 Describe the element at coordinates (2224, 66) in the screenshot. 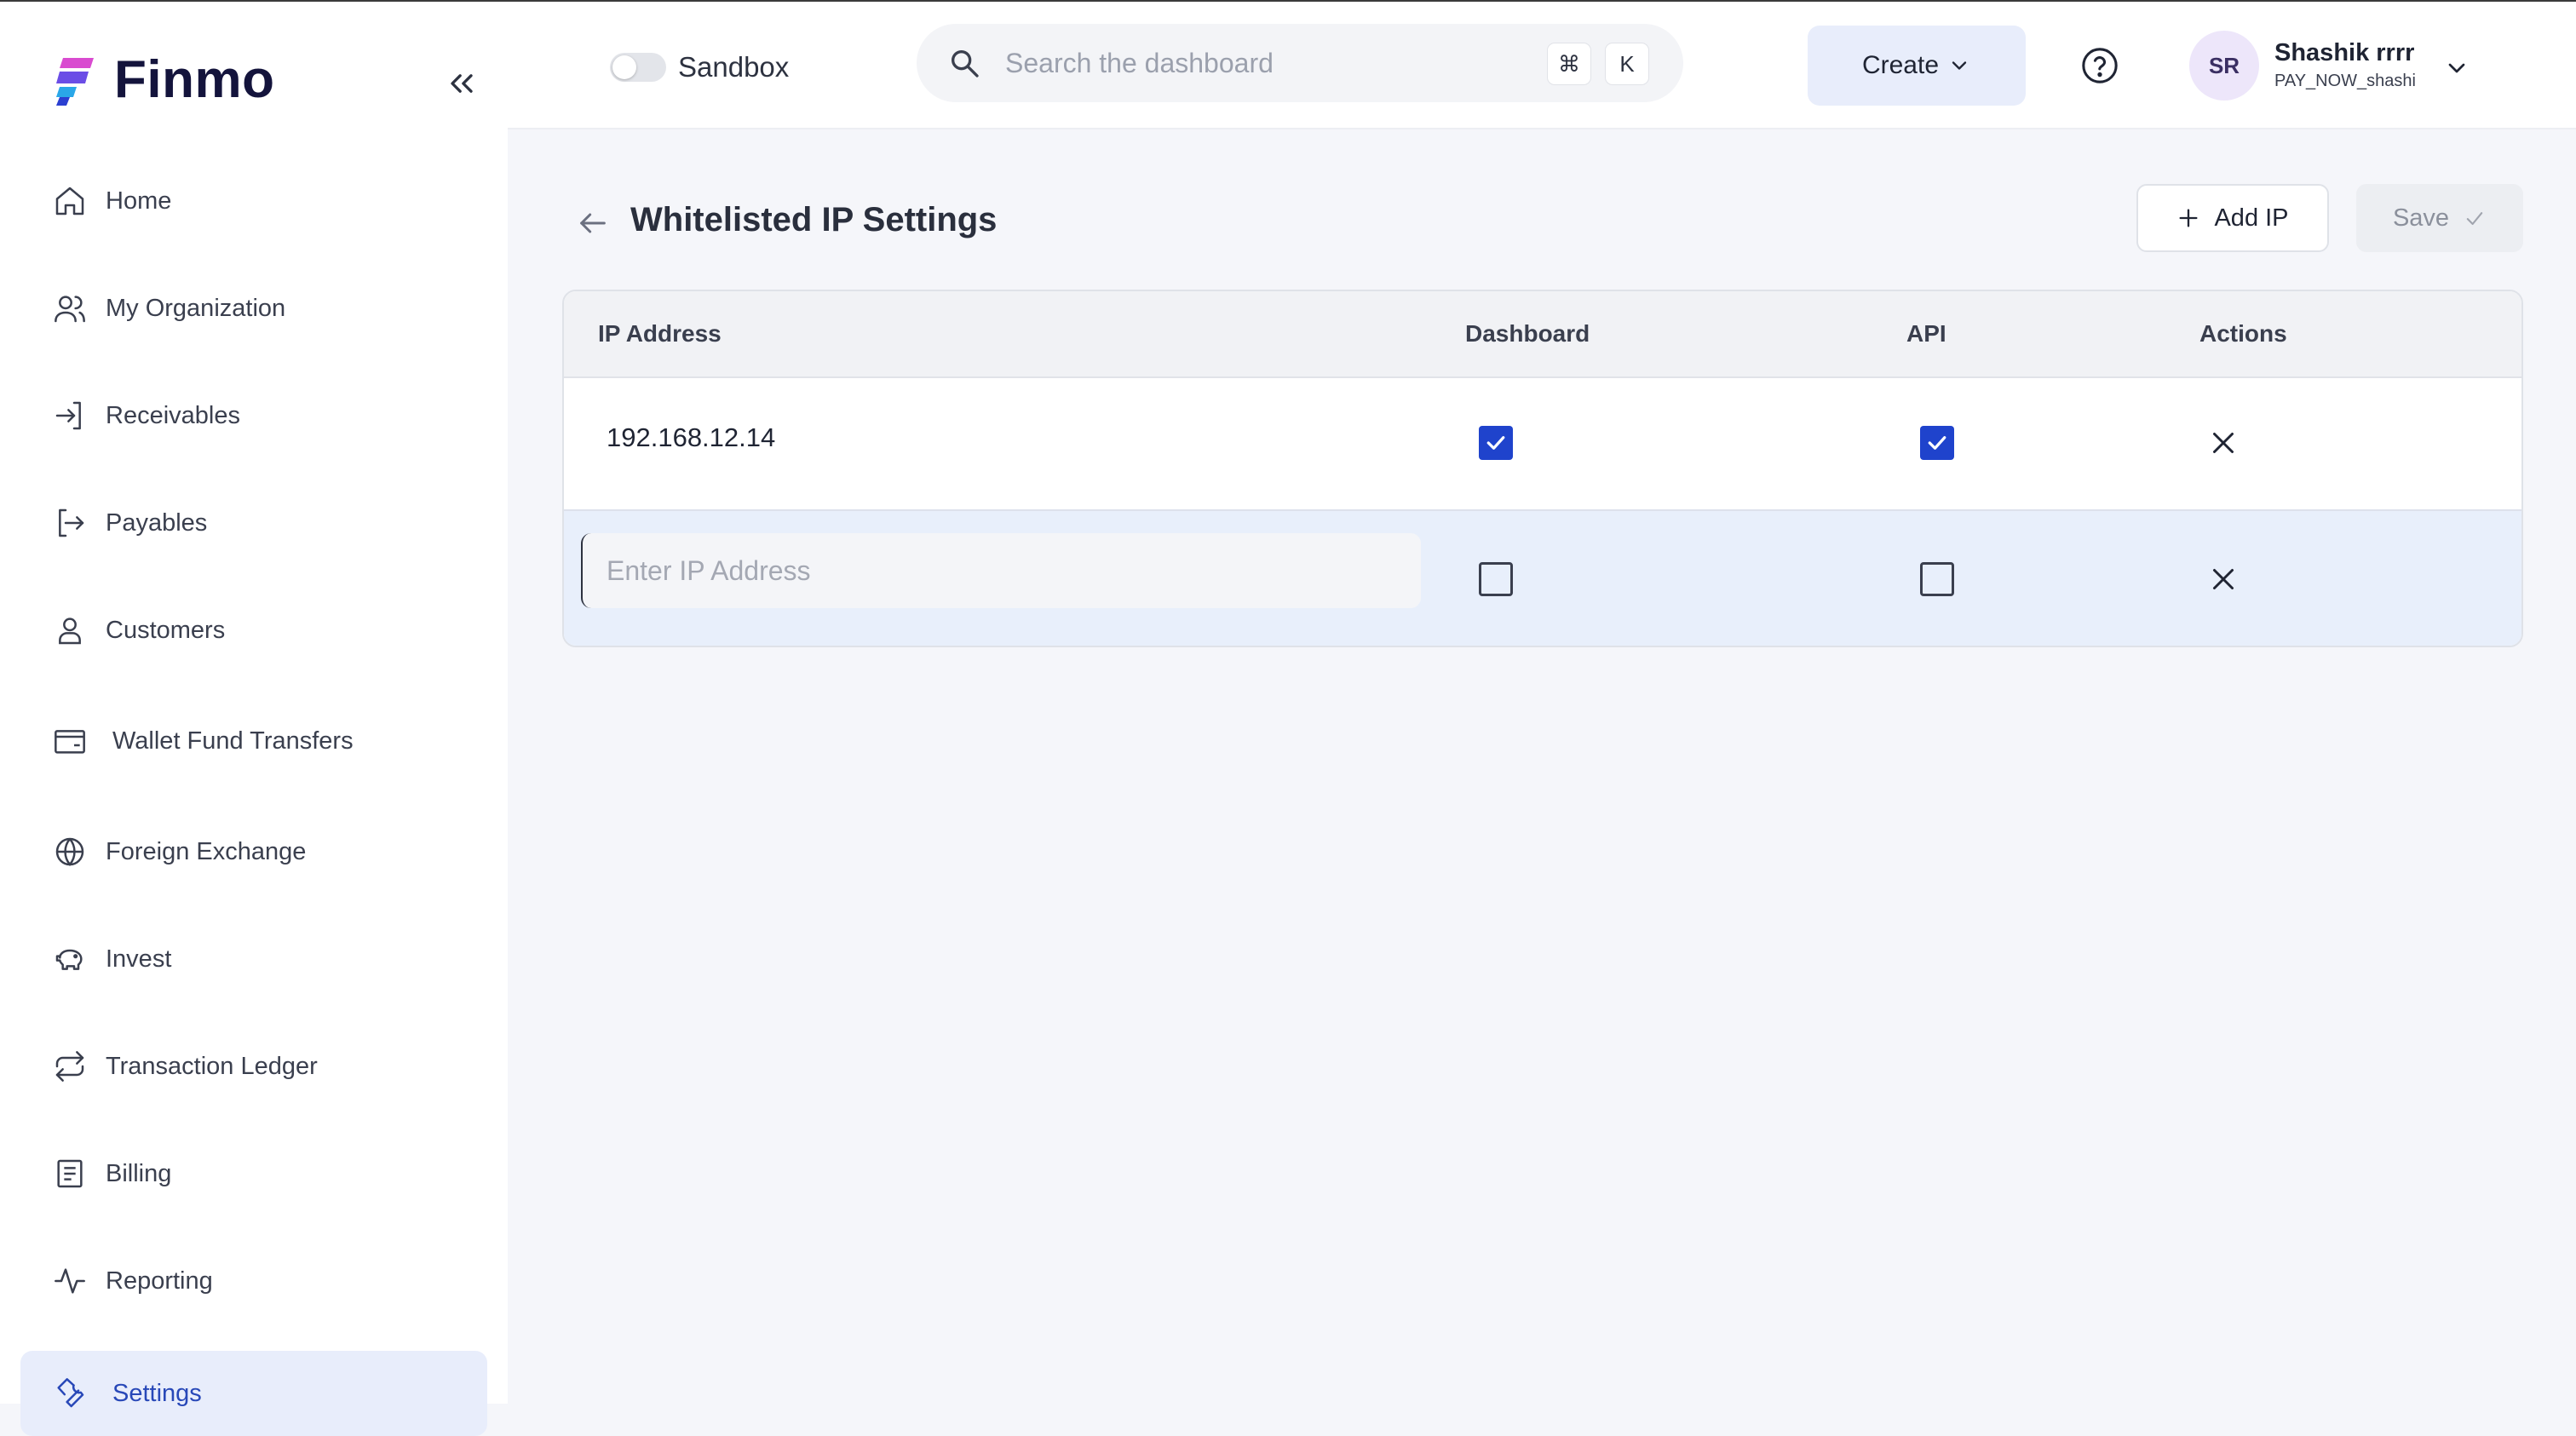

I see `avatar: SR` at that location.